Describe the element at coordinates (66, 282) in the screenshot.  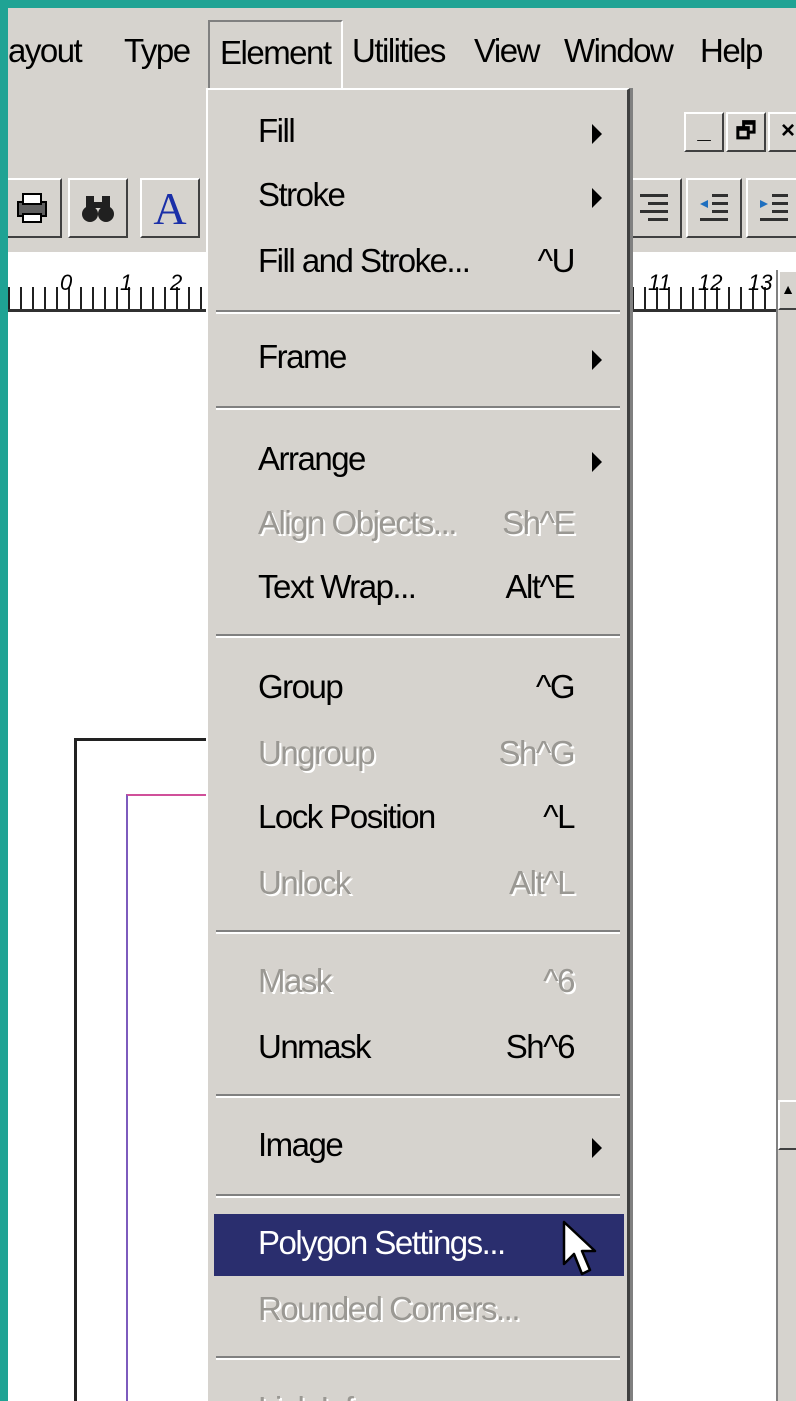
I see `ruler-number: 0` at that location.